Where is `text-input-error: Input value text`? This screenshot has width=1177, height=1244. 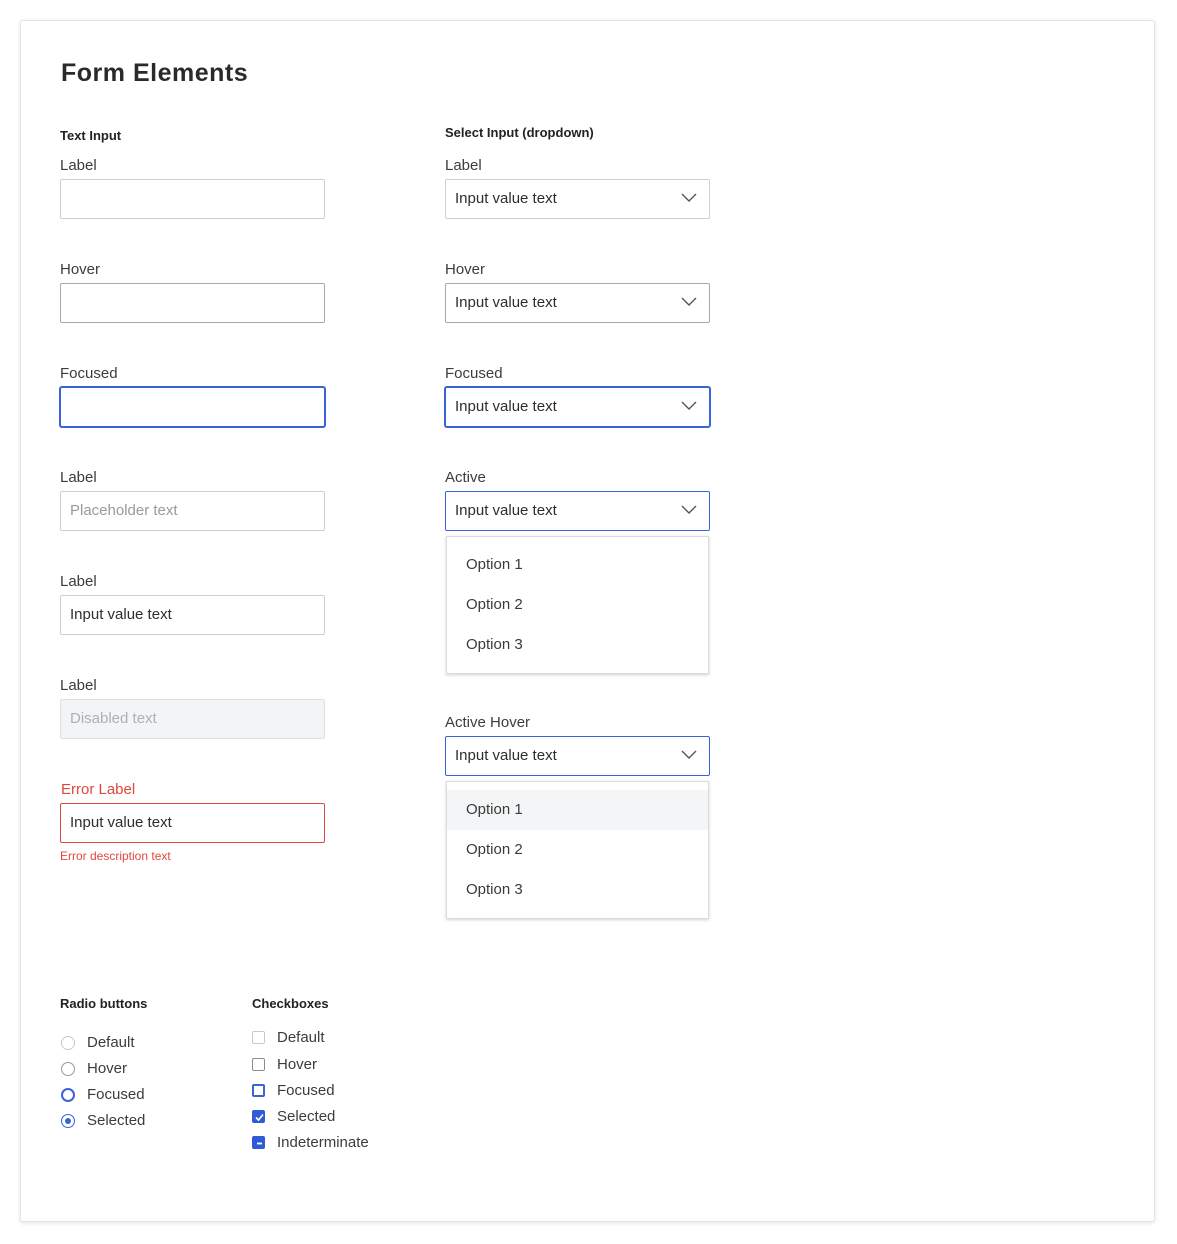
text-input-error: Input value text is located at coordinates (192, 823).